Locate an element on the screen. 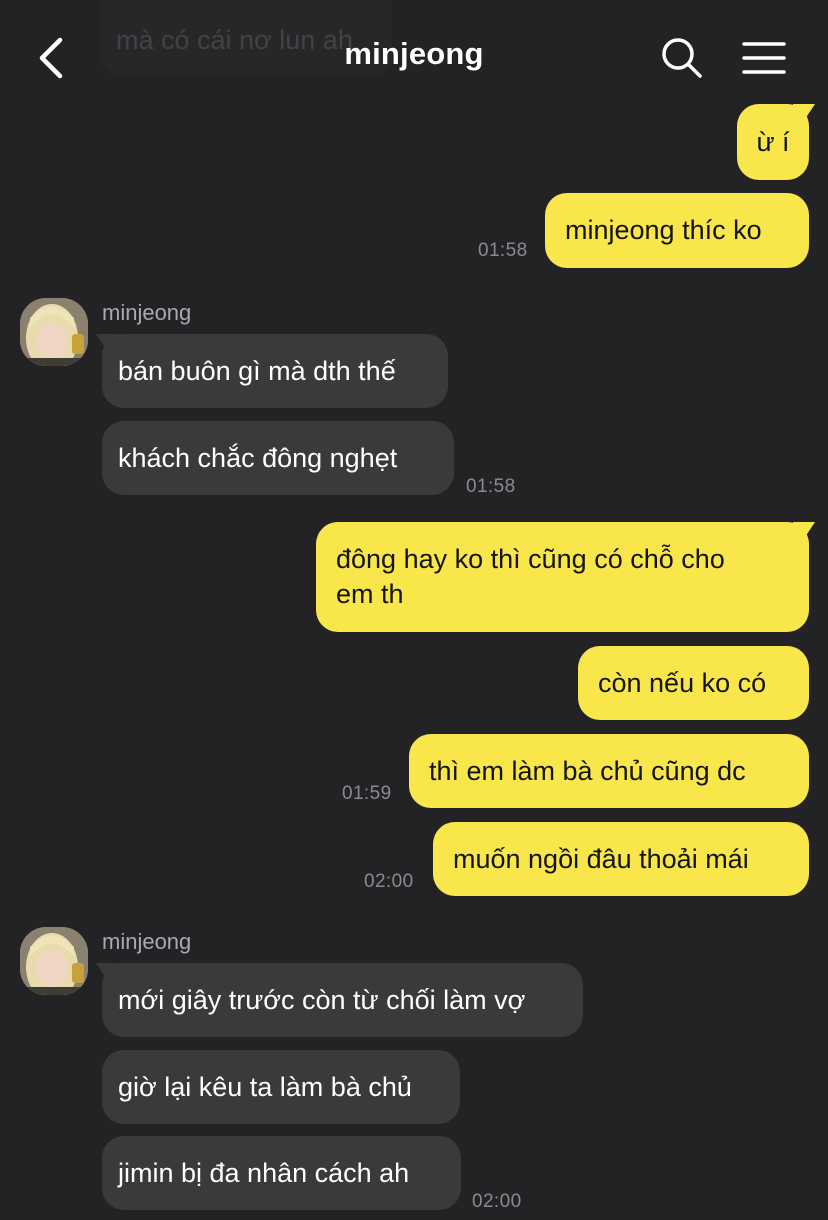 This screenshot has width=828, height=1220. outgoing-message: muốn ngồi đâu thoải mái is located at coordinates (621, 859).